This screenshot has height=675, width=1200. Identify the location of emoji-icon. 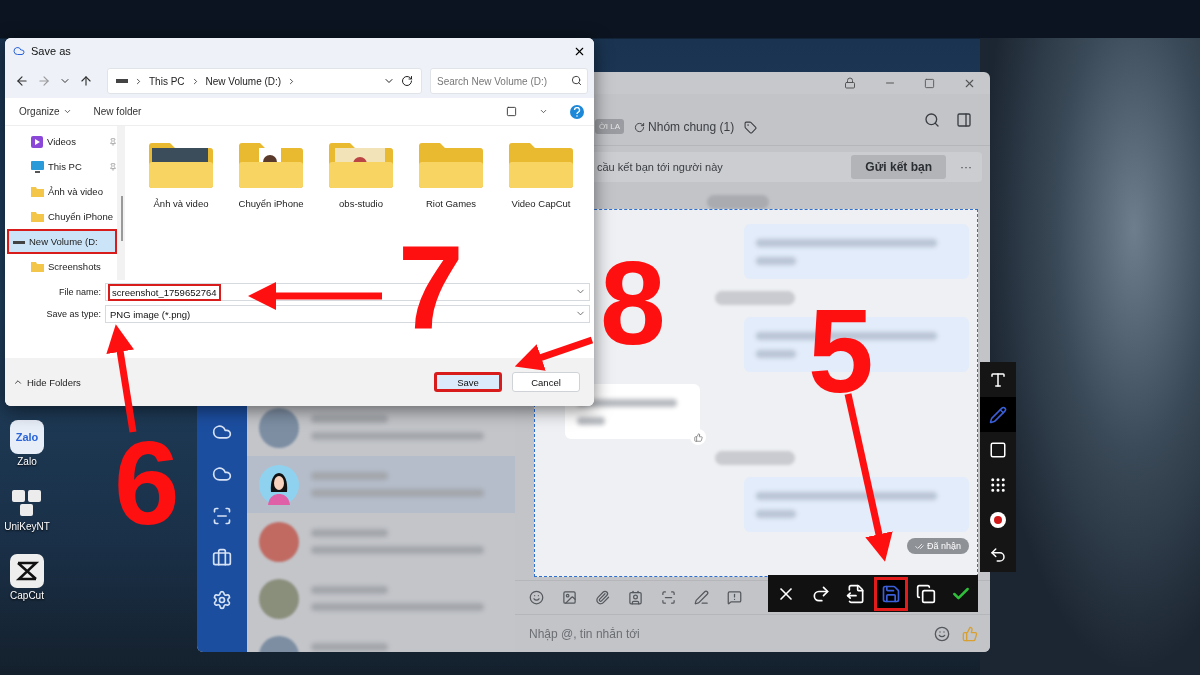
(942, 633).